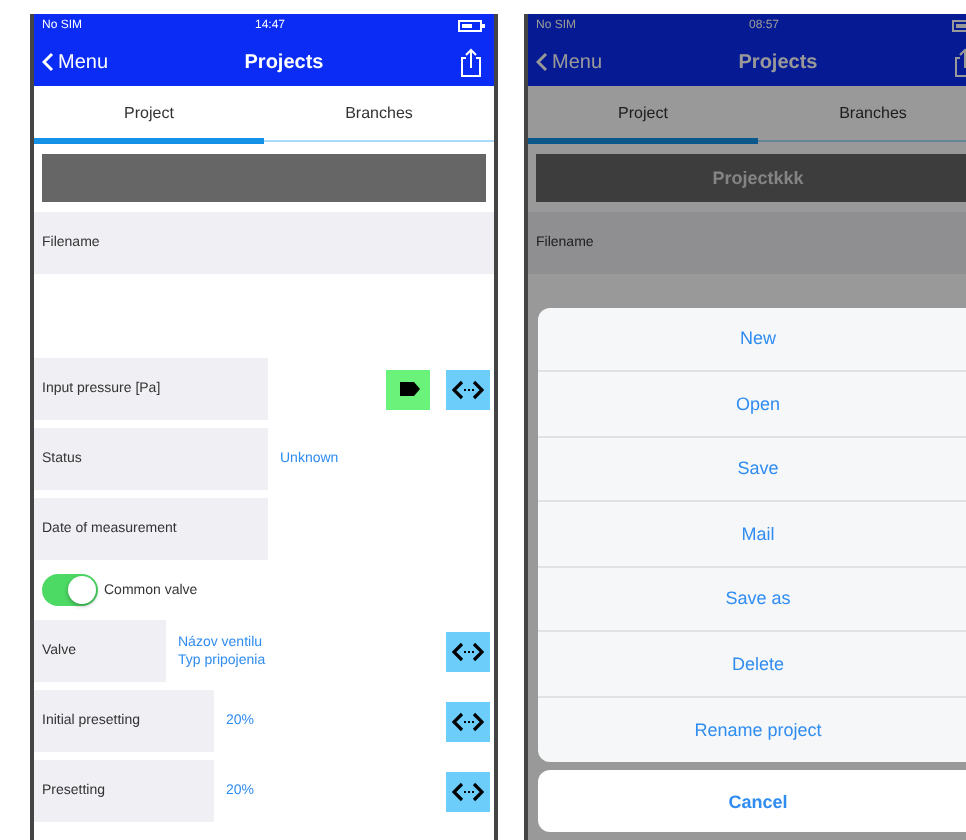 Image resolution: width=966 pixels, height=840 pixels. Describe the element at coordinates (472, 26) in the screenshot. I see `battery-icon` at that location.